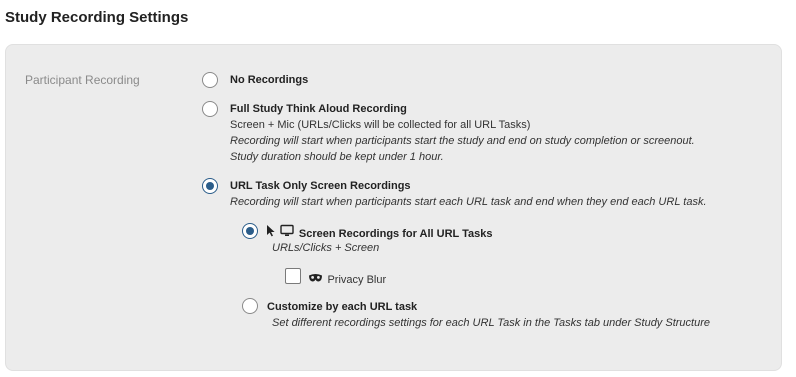 Image resolution: width=796 pixels, height=377 pixels. Describe the element at coordinates (250, 231) in the screenshot. I see `radio-all-url-tasks` at that location.